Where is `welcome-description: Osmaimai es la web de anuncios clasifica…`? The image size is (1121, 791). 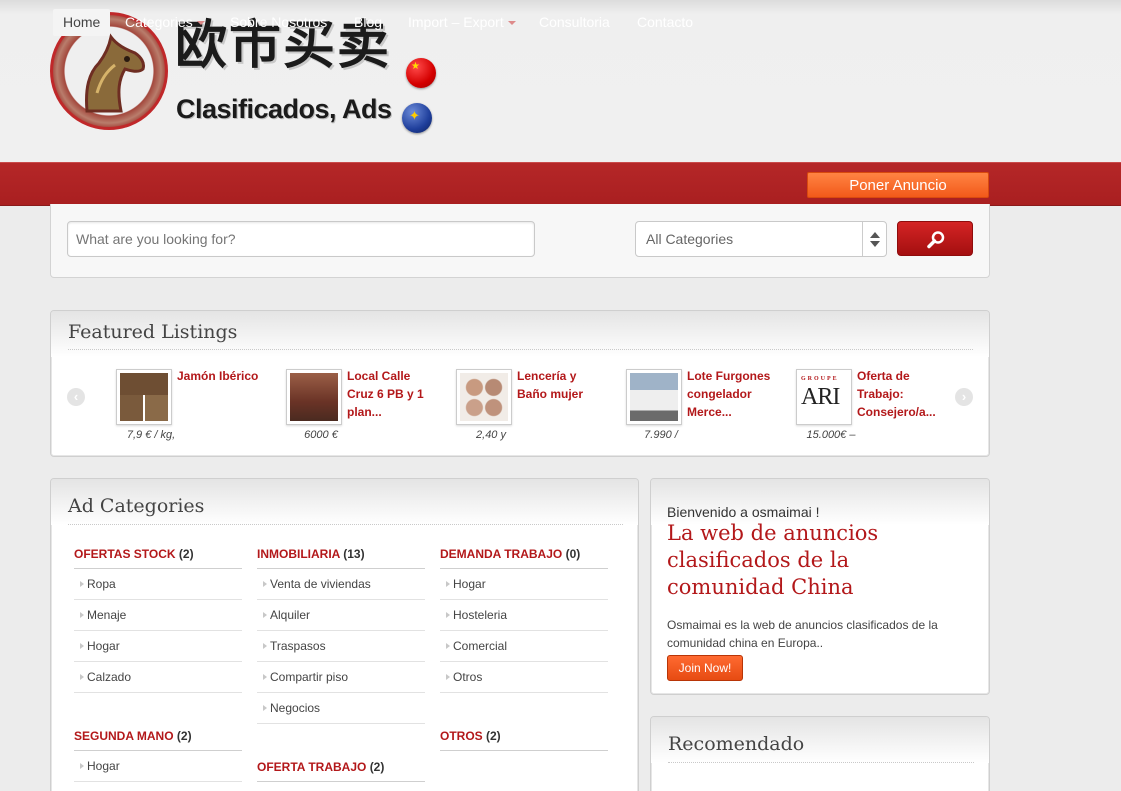
welcome-description: Osmaimai es la web de anuncios clasifica… is located at coordinates (802, 634).